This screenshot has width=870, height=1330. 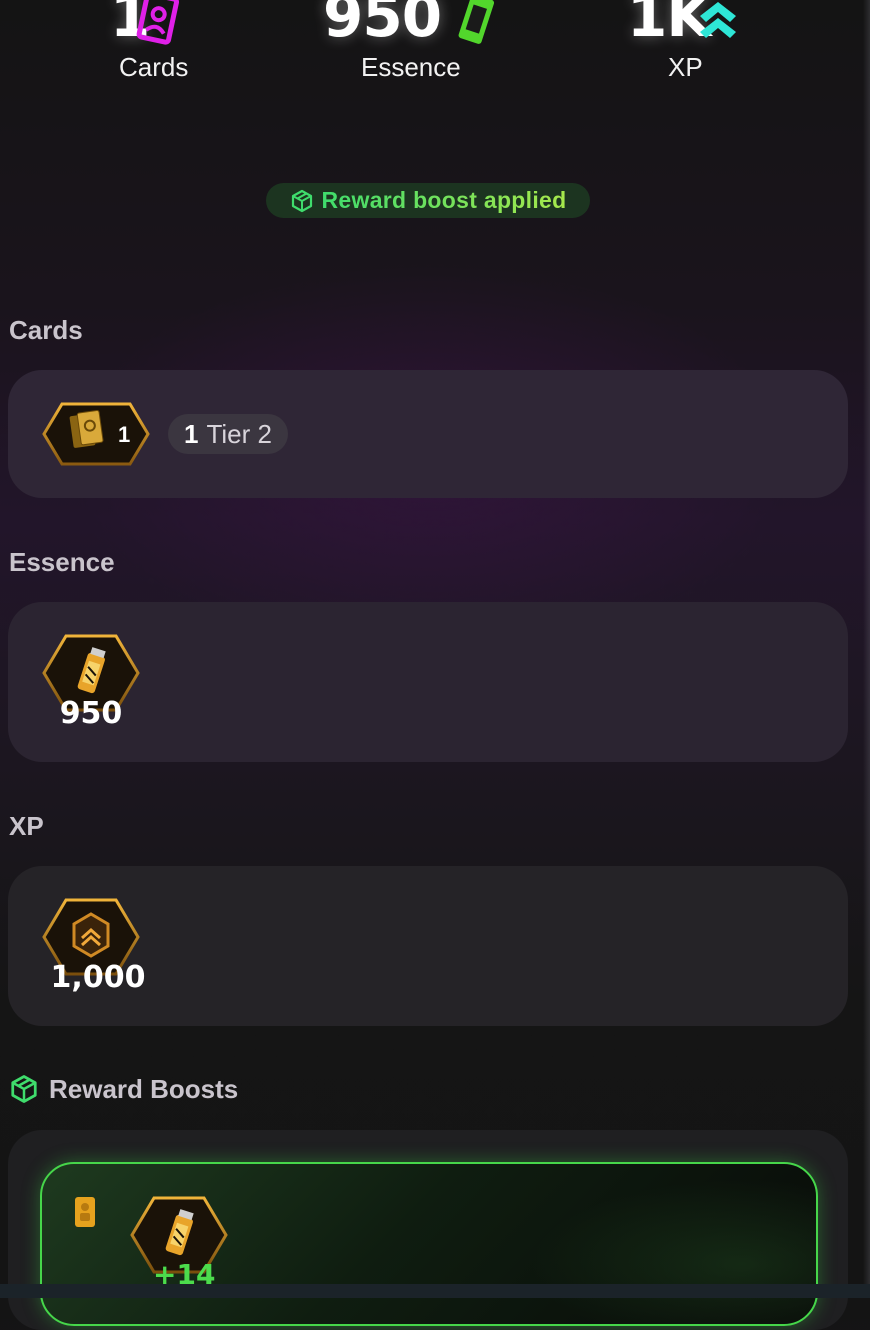 I want to click on card-reward-count: 1, so click(x=124, y=434).